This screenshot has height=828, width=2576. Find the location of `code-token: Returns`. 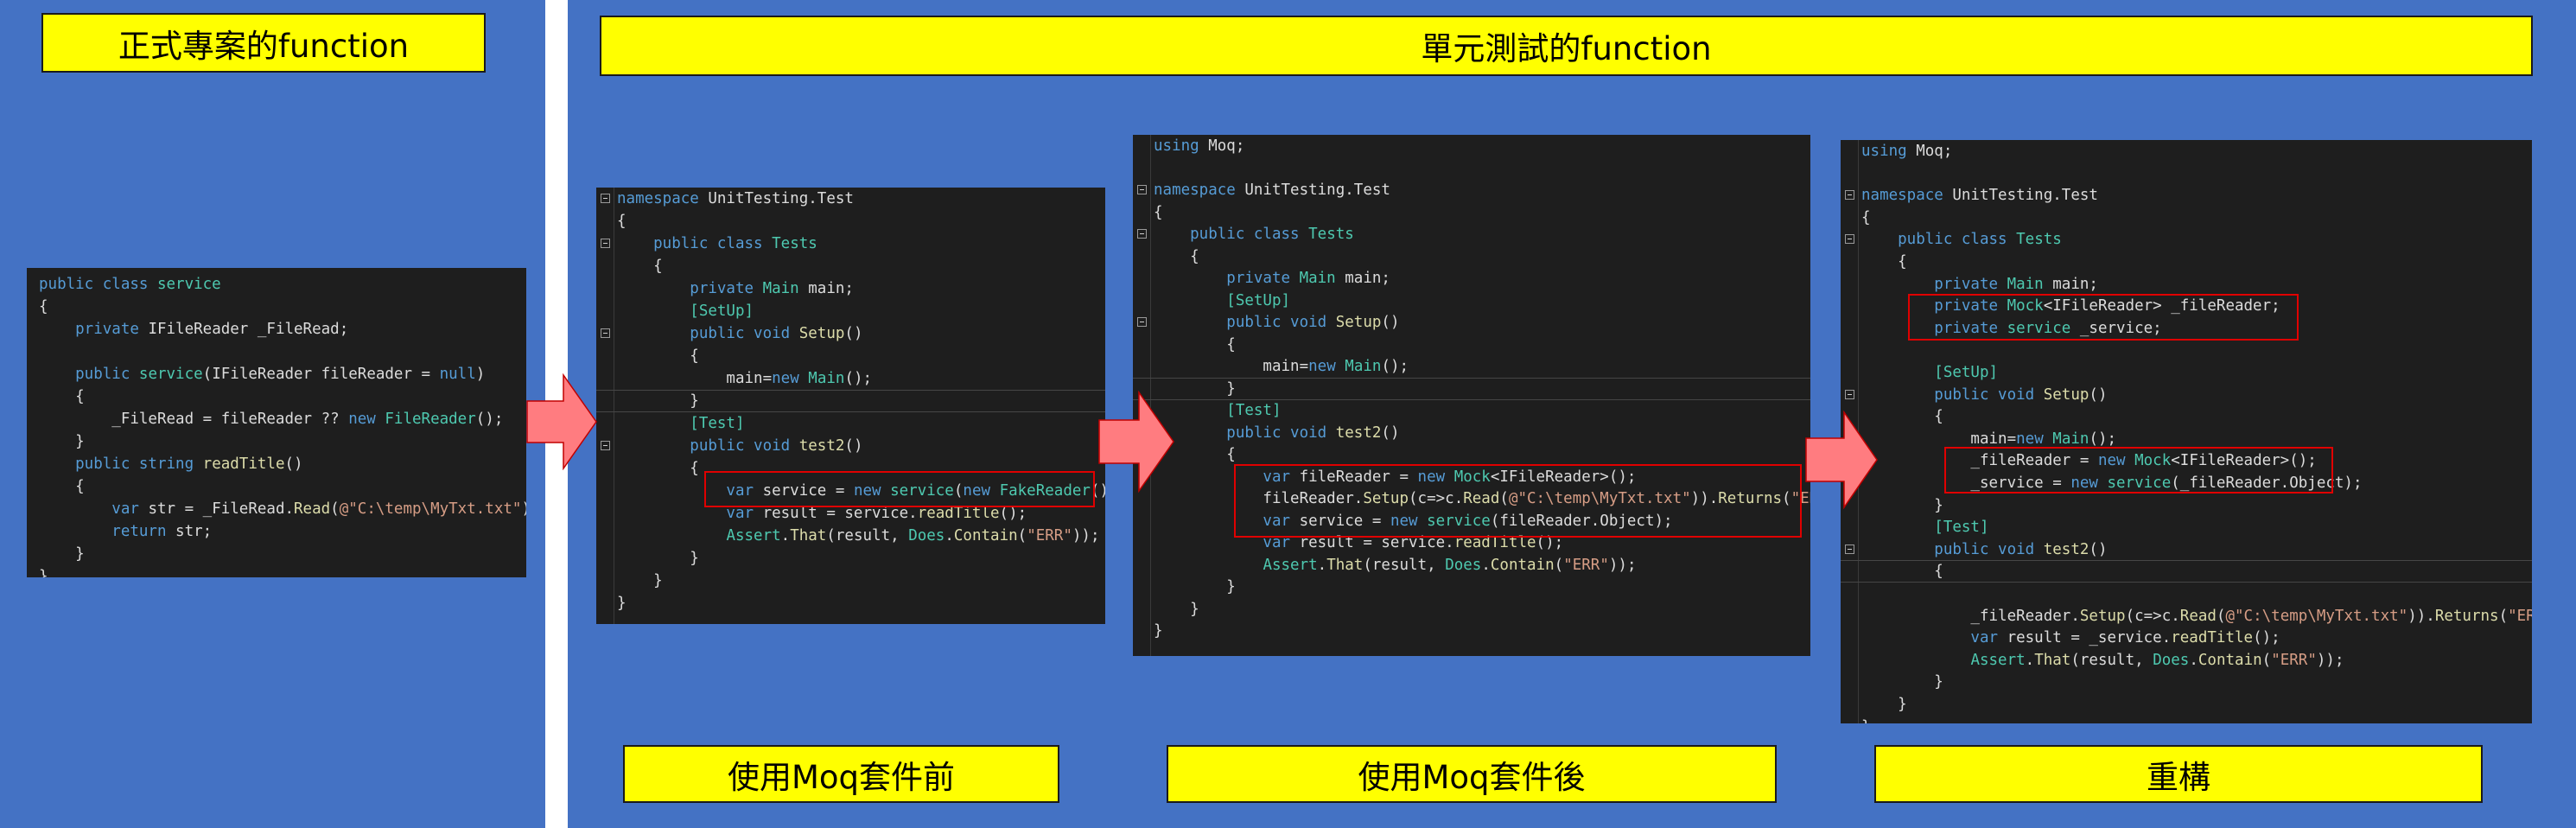

code-token: Returns is located at coordinates (2466, 616).